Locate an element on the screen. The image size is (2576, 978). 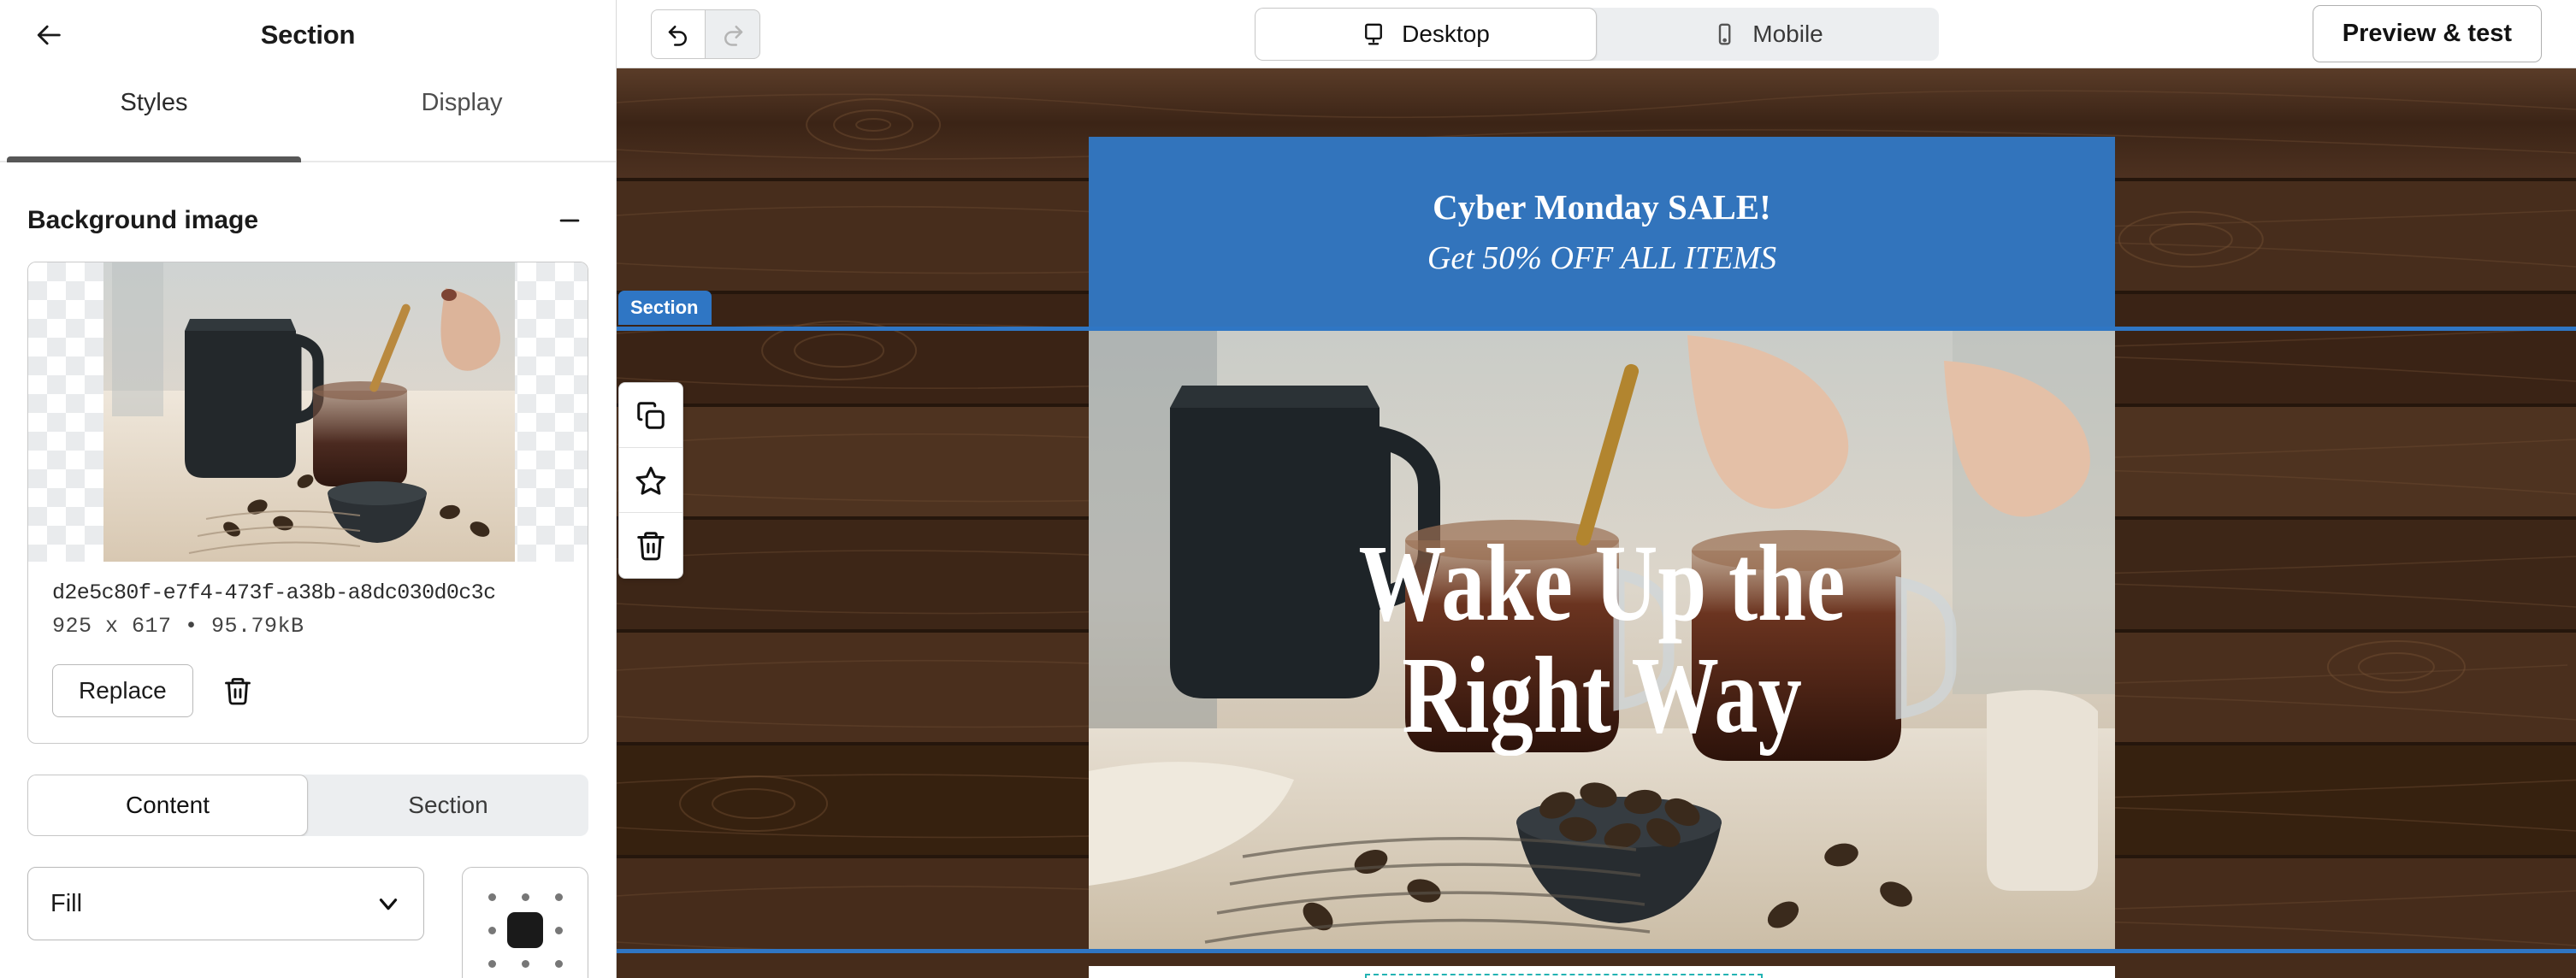
mobile-icon is located at coordinates (1725, 33).